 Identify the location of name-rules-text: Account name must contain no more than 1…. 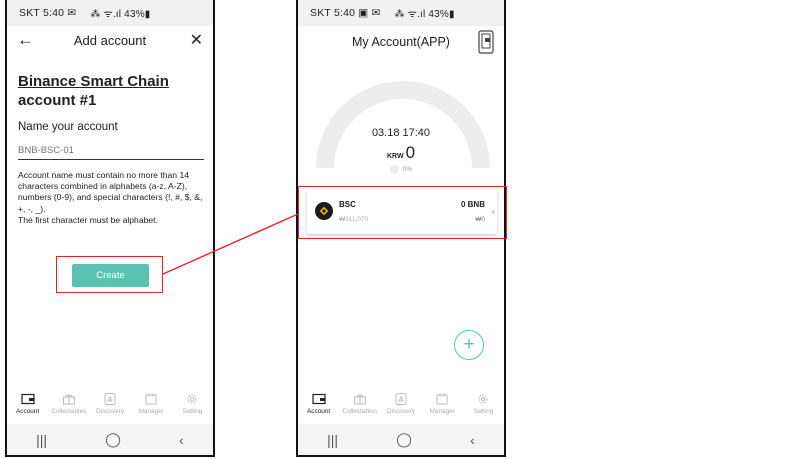
(113, 198).